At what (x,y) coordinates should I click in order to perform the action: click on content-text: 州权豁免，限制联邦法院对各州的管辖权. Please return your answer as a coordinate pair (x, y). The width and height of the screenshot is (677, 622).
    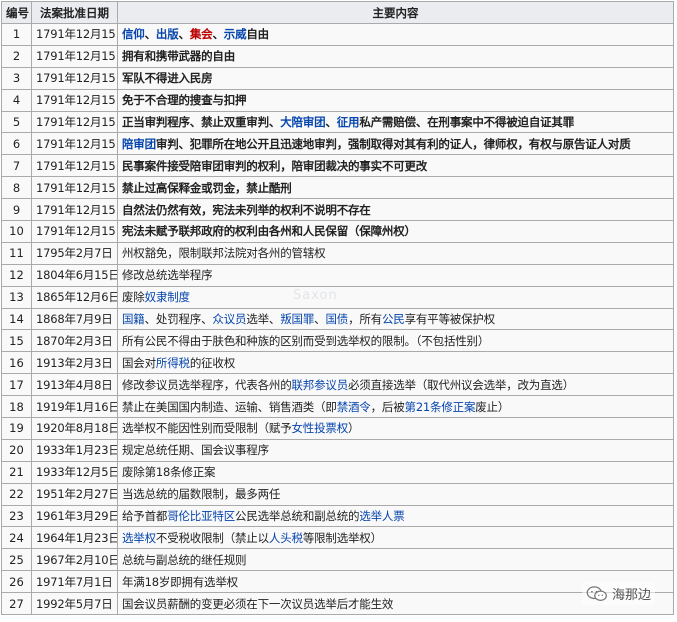
    Looking at the image, I should click on (224, 253).